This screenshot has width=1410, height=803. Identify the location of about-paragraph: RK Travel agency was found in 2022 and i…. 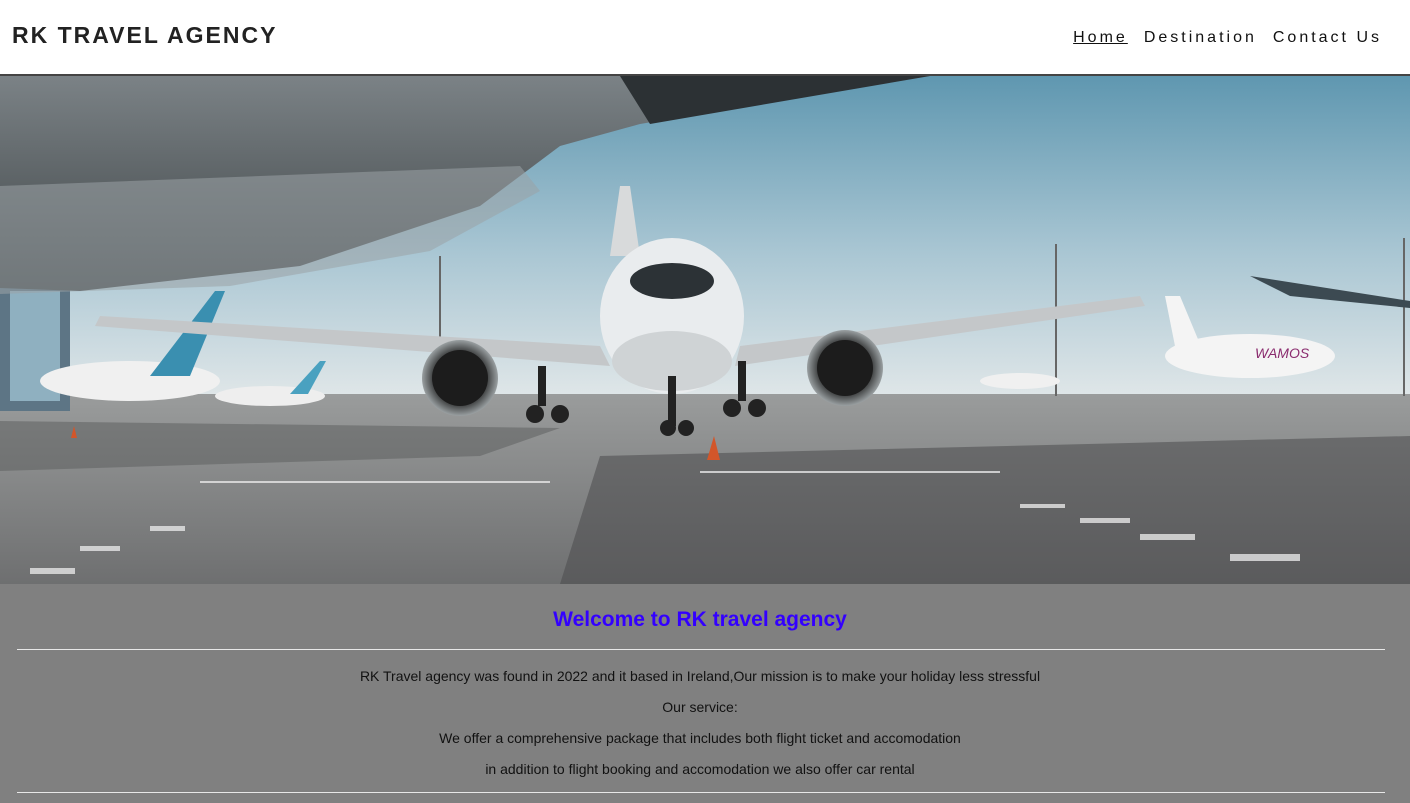
(700, 676).